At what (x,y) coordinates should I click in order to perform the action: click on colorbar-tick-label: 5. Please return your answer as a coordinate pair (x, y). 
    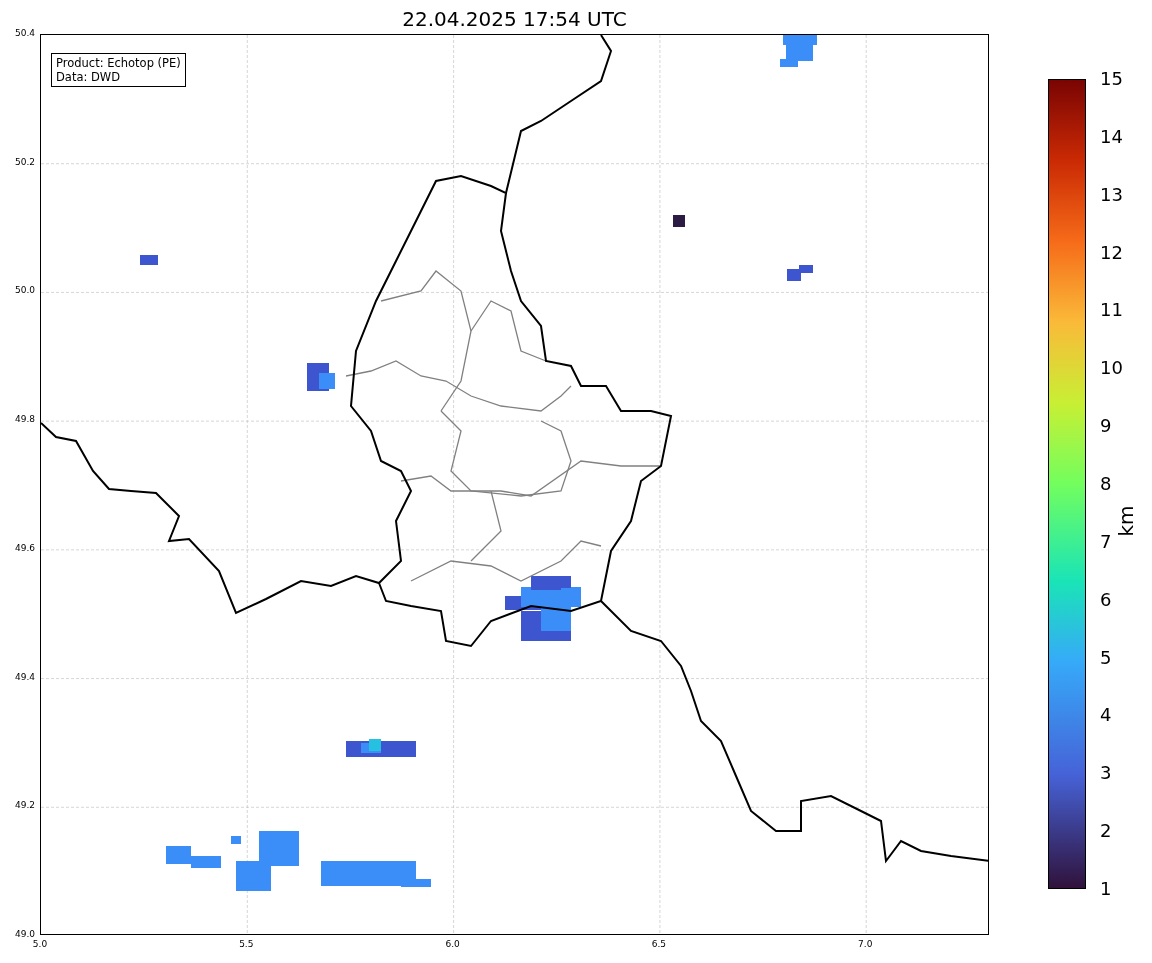
    Looking at the image, I should click on (1106, 657).